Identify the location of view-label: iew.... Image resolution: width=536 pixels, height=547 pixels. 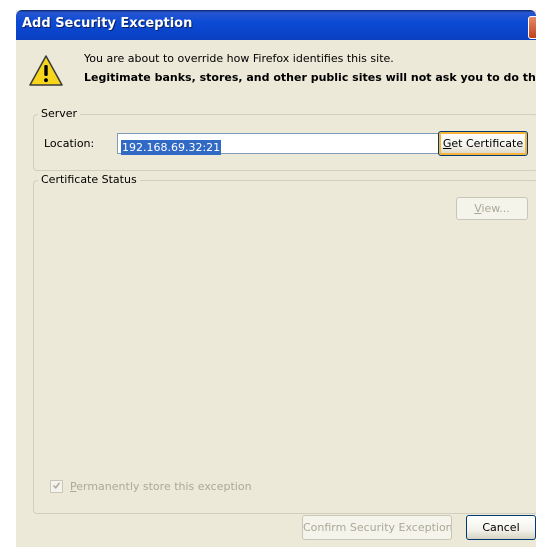
(495, 208).